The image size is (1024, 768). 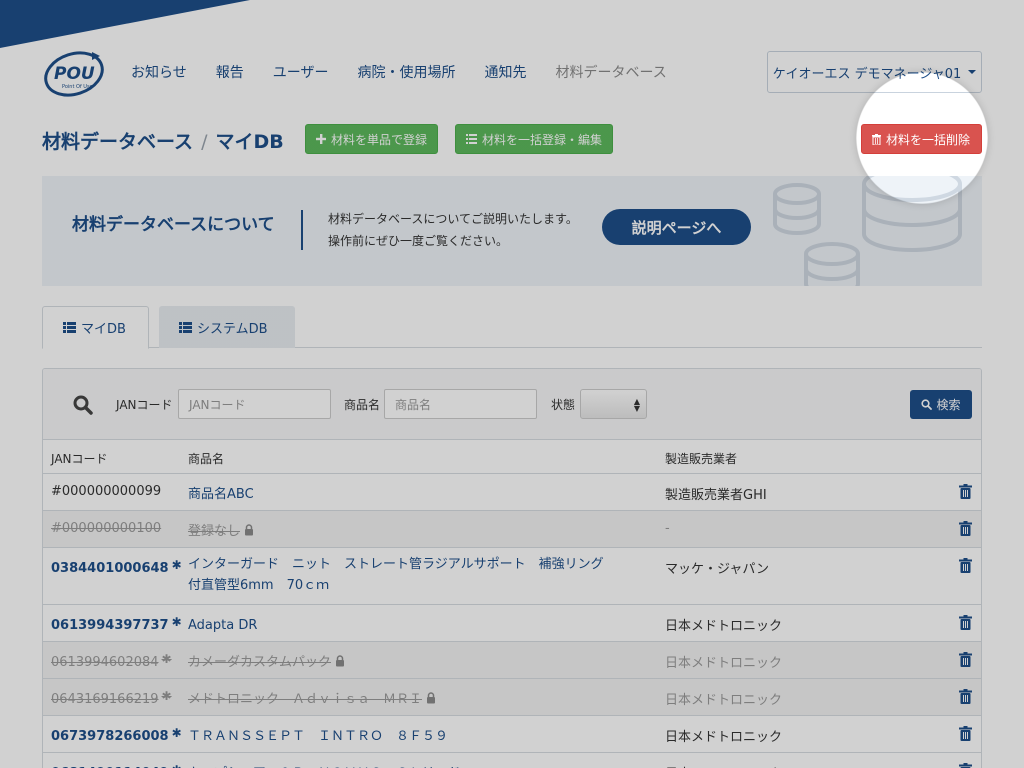 What do you see at coordinates (453, 219) in the screenshot?
I see `info-line-1: 材料データベースについてご説明いたします。` at bounding box center [453, 219].